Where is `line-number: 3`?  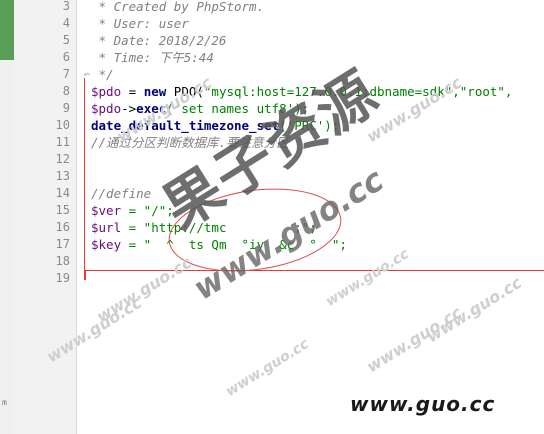 line-number: 3 is located at coordinates (66, 6).